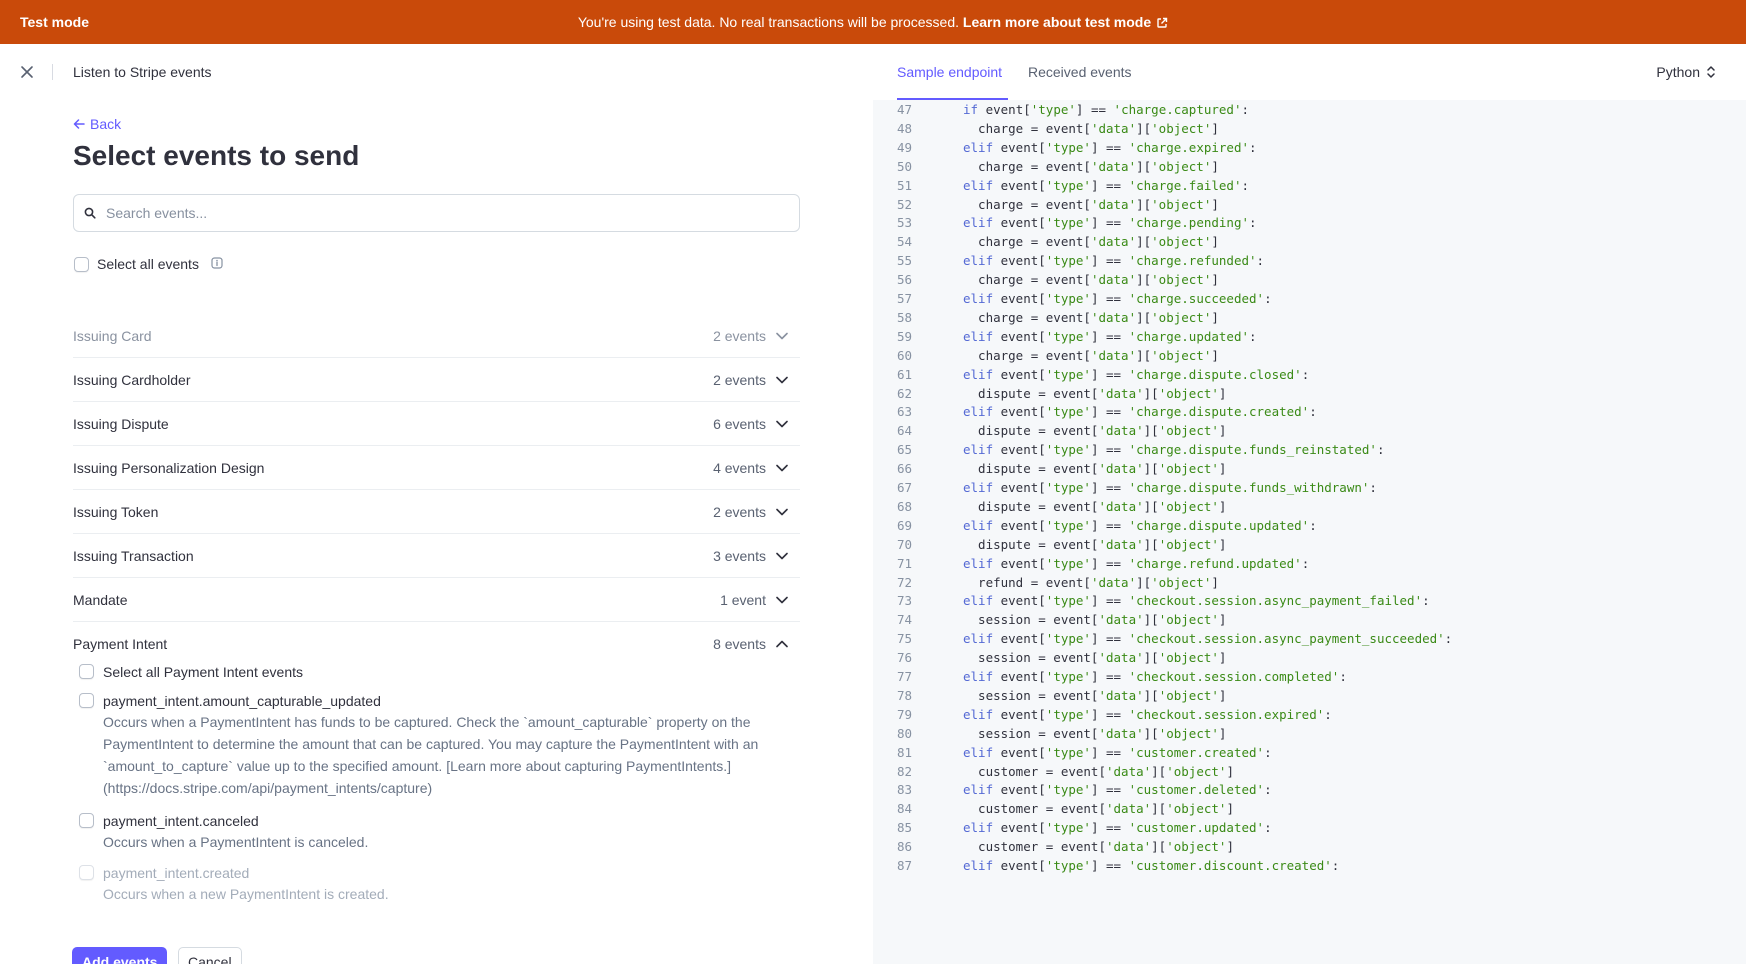 This screenshot has height=964, width=1746. Describe the element at coordinates (148, 264) in the screenshot. I see `select-all-label: Select all events` at that location.